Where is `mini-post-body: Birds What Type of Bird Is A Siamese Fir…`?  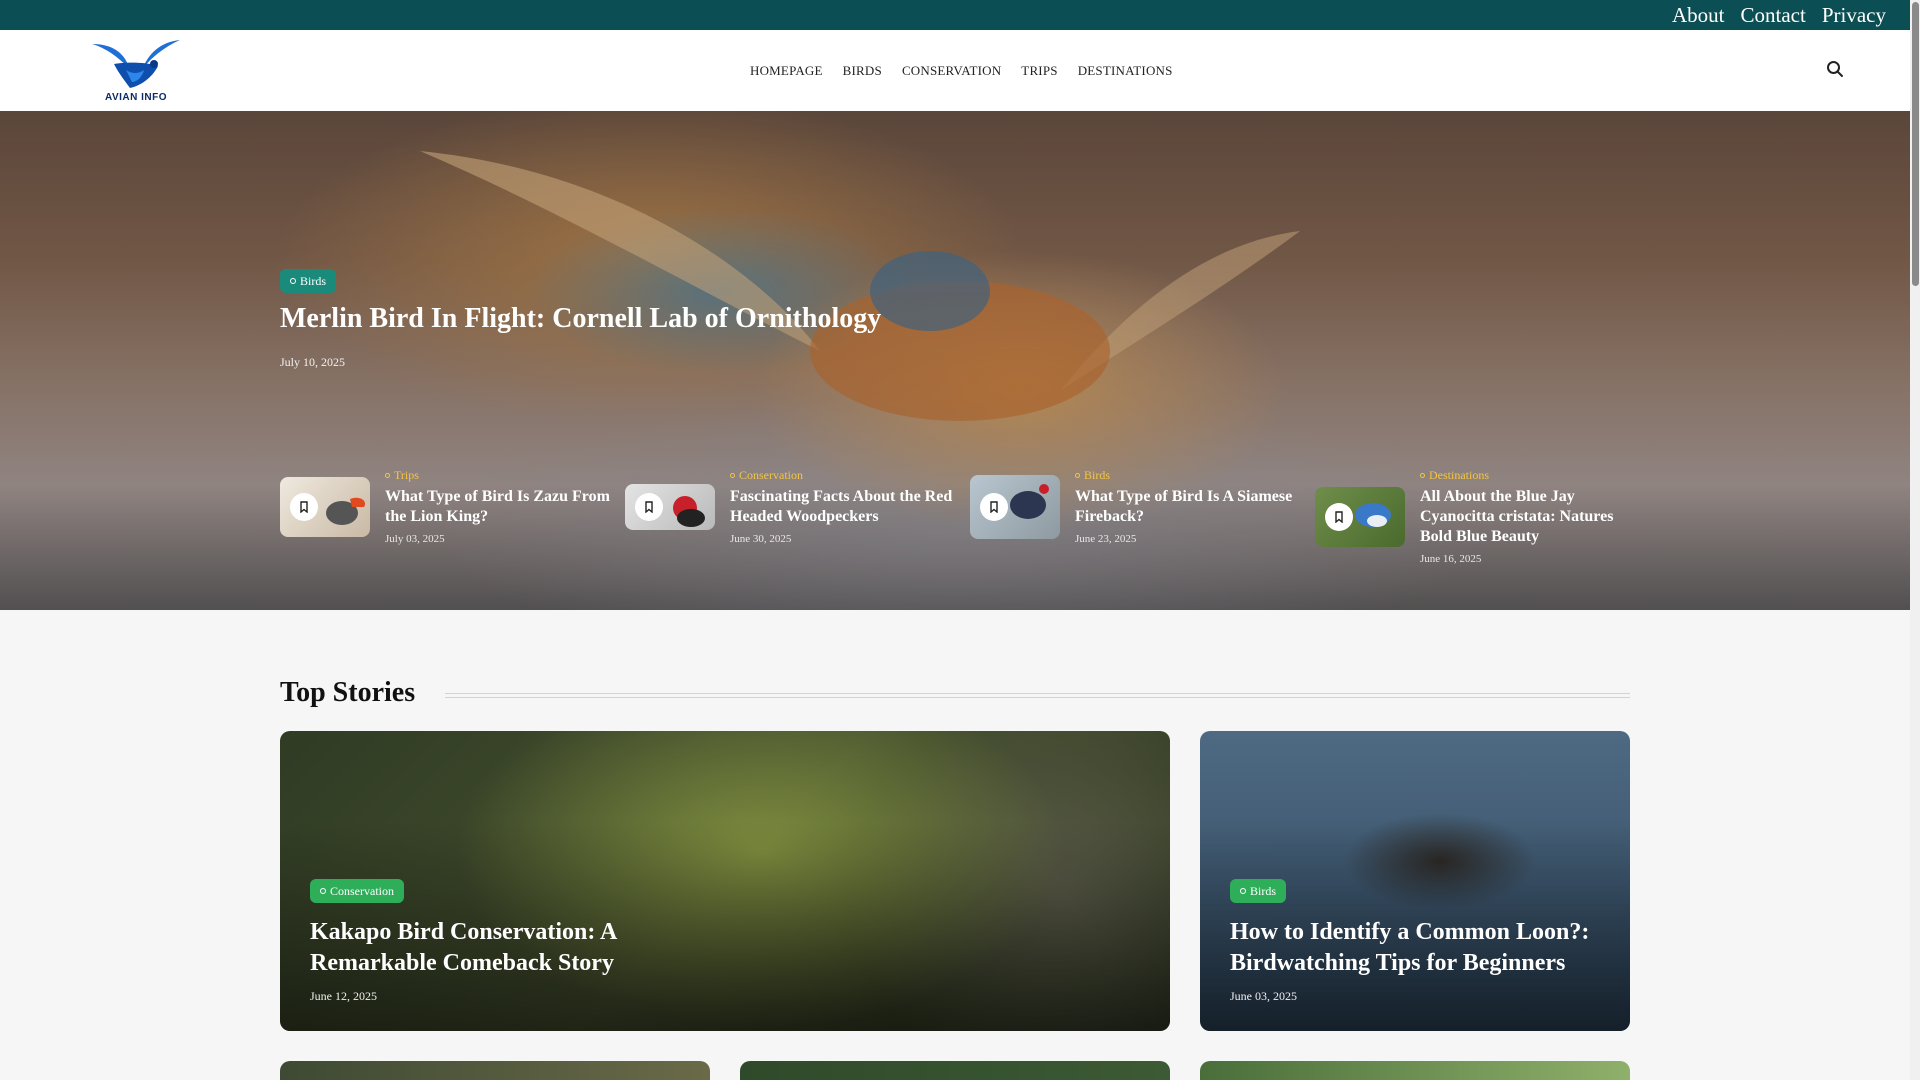
mini-post-body: Birds What Type of Bird Is A Siamese Fir… is located at coordinates (1187, 506).